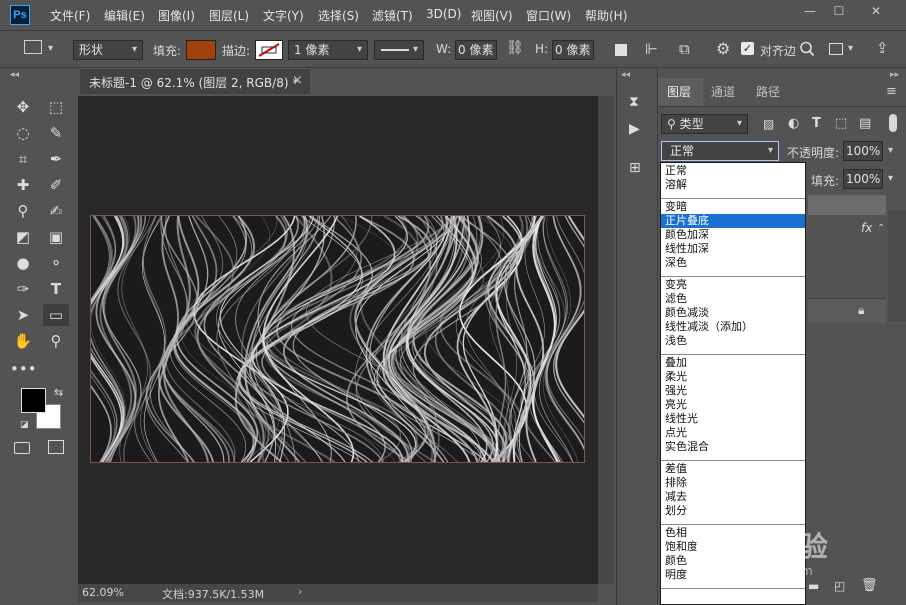 This screenshot has width=906, height=605. I want to click on blend-mode-option: 滤色, so click(733, 299).